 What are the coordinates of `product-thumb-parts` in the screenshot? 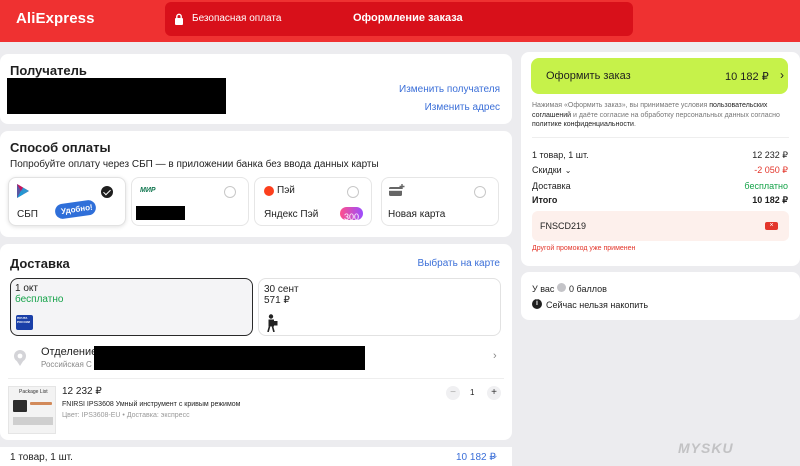 It's located at (33, 421).